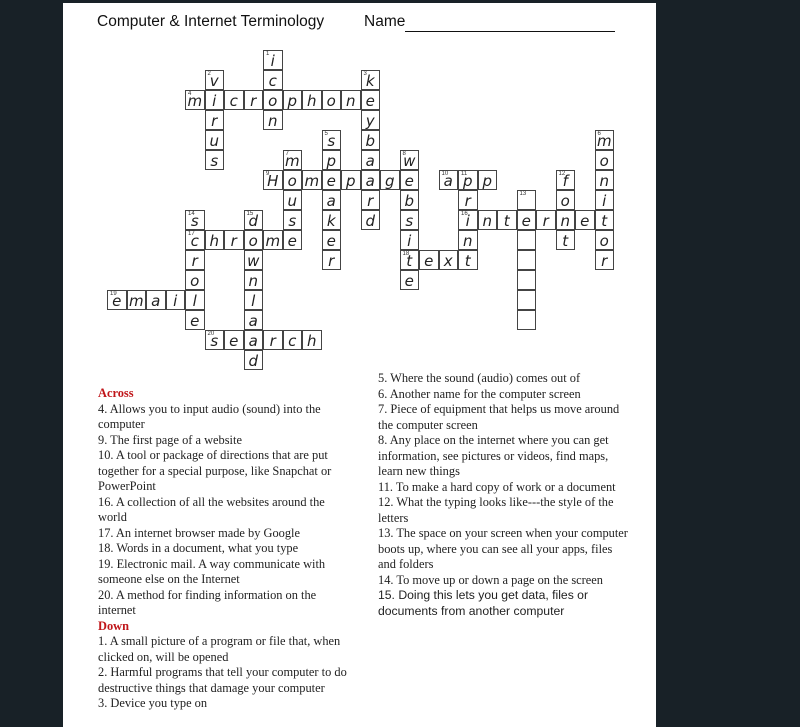  I want to click on crossword-cell: 9H, so click(273, 180).